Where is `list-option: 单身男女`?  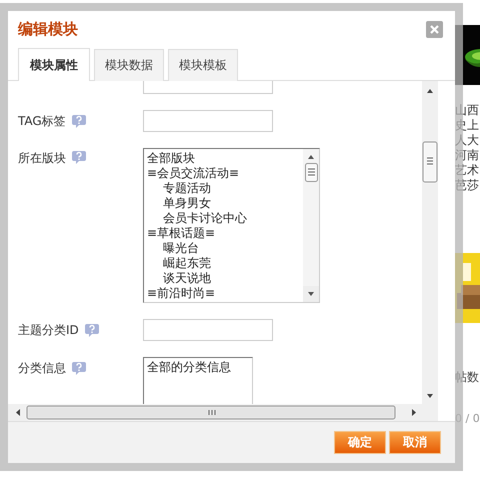 list-option: 单身男女 is located at coordinates (223, 203).